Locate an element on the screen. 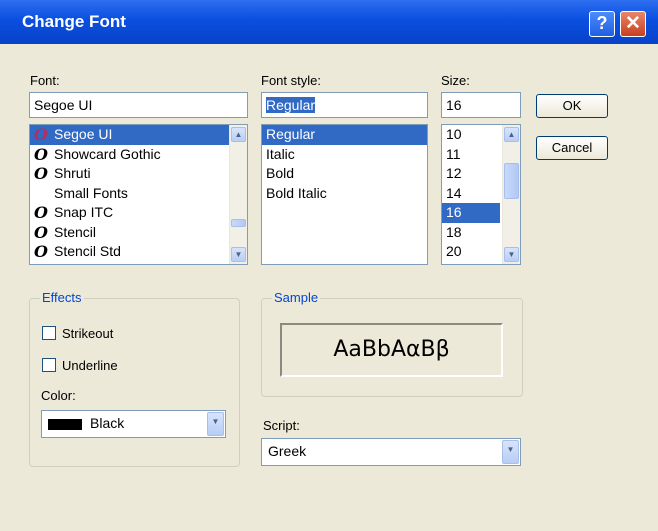  font-style-list: Regular Italic Bold Bold Italic is located at coordinates (344, 194).